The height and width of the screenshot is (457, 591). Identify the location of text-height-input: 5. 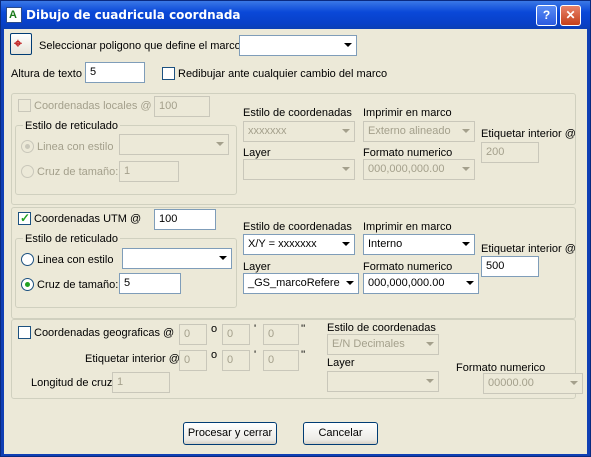
(115, 72).